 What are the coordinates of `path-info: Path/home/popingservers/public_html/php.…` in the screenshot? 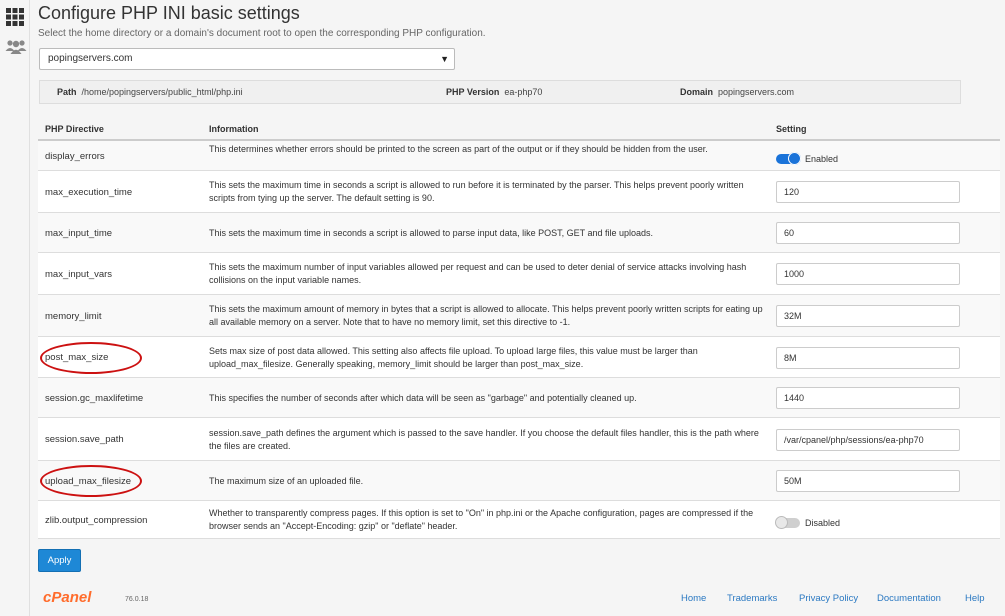 It's located at (150, 92).